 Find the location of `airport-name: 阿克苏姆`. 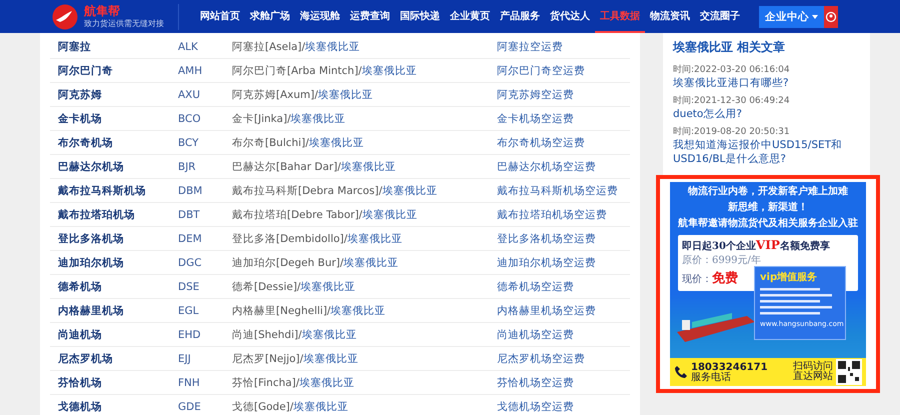

airport-name: 阿克苏姆 is located at coordinates (80, 95).